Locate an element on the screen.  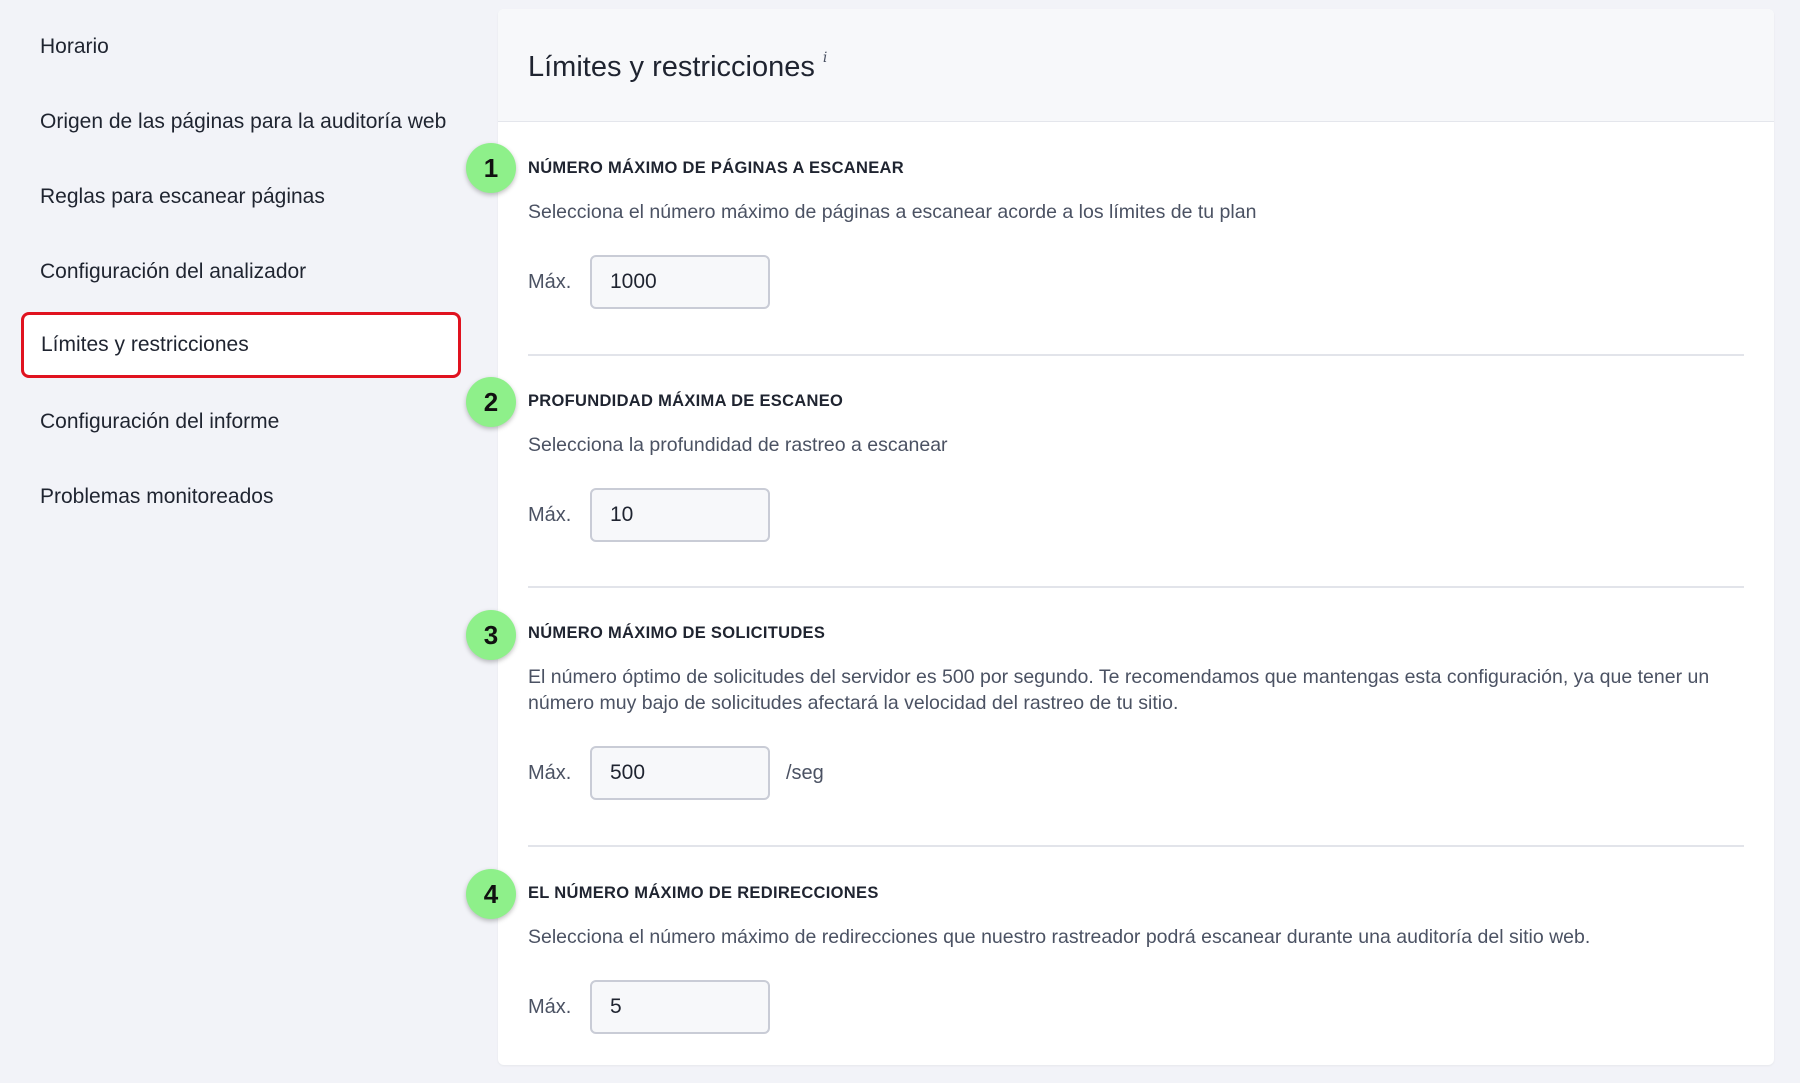
sidebar-item-limits-active: Límites y restricciones is located at coordinates (241, 345).